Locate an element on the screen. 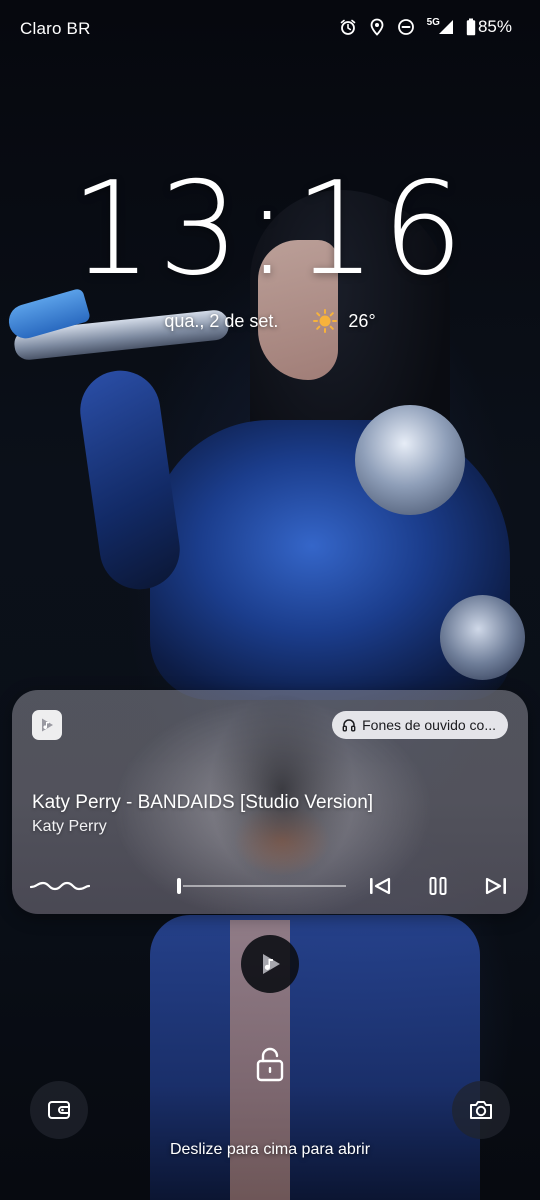 The height and width of the screenshot is (1200, 540). lockscreen-date: qua., 2 de set. is located at coordinates (221, 321).